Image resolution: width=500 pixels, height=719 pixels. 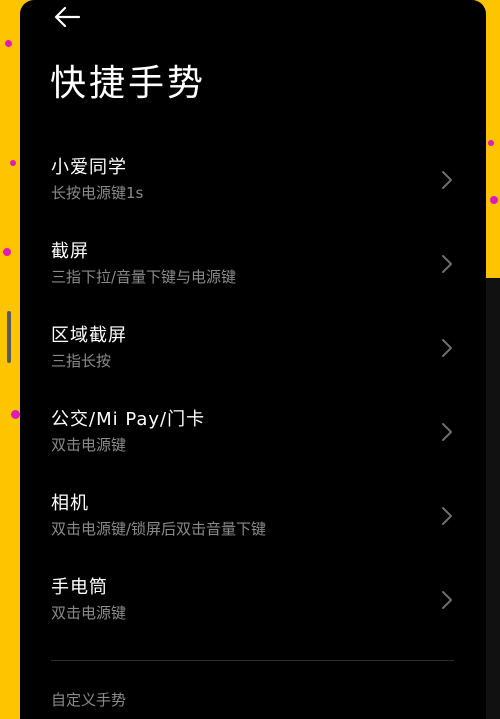 I want to click on item-title: 截屏, so click(x=70, y=251).